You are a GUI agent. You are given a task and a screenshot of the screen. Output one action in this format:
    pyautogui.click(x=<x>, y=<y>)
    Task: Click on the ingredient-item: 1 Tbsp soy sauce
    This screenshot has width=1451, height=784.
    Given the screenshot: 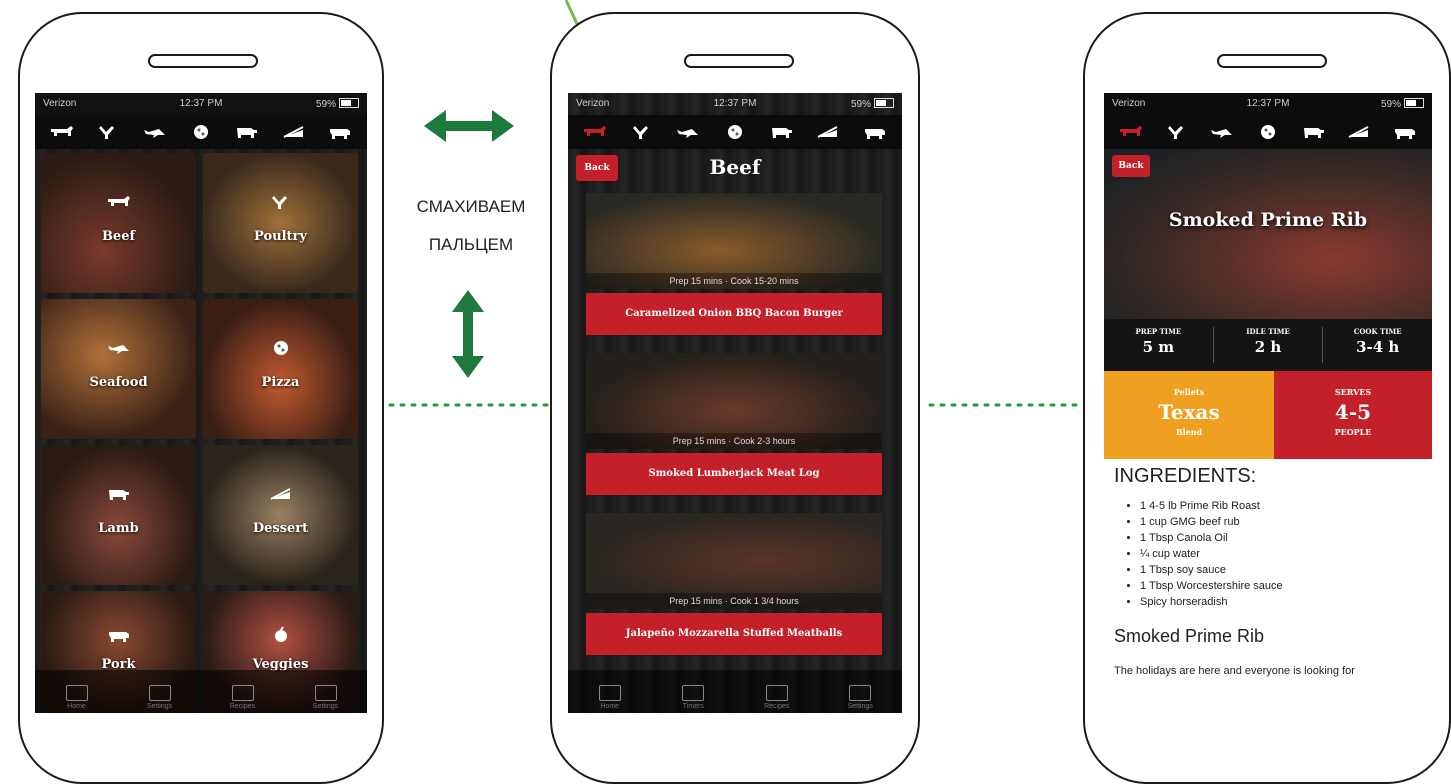 What is the action you would take?
    pyautogui.click(x=1281, y=570)
    